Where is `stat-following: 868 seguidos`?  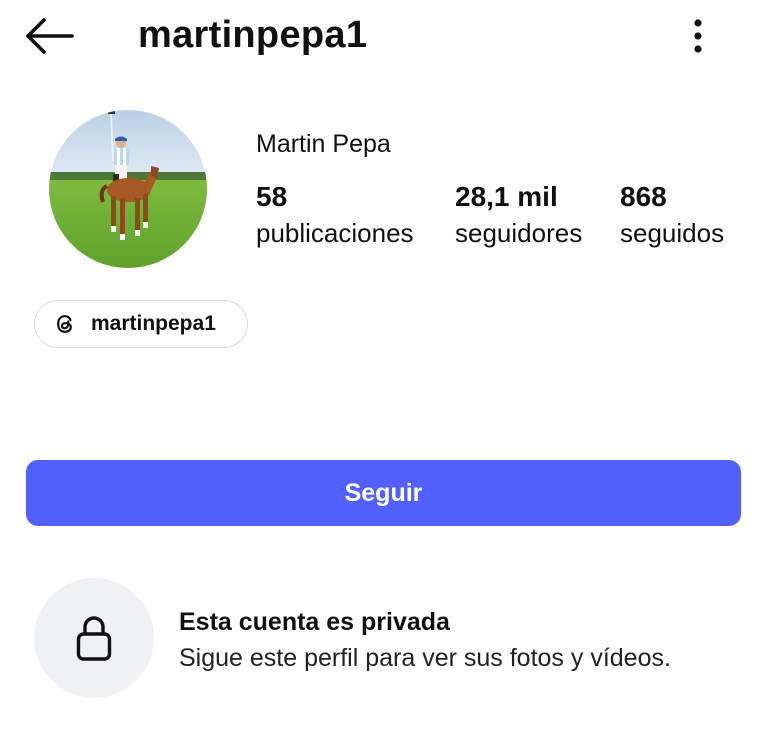 stat-following: 868 seguidos is located at coordinates (672, 215).